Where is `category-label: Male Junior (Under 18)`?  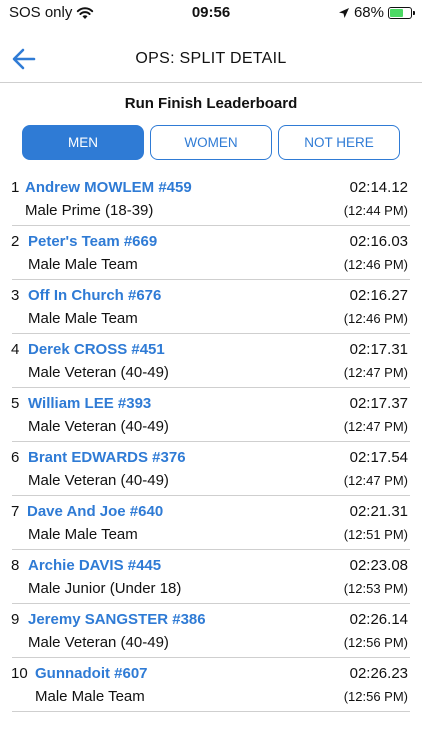
category-label: Male Junior (Under 18) is located at coordinates (105, 588).